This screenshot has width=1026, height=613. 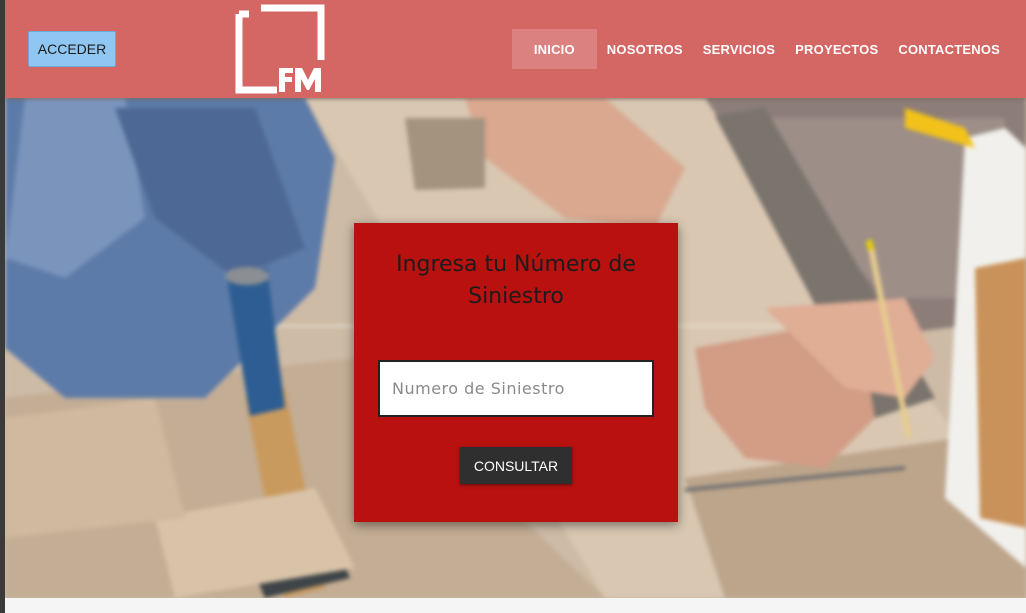 I want to click on fm-logo, so click(x=281, y=49).